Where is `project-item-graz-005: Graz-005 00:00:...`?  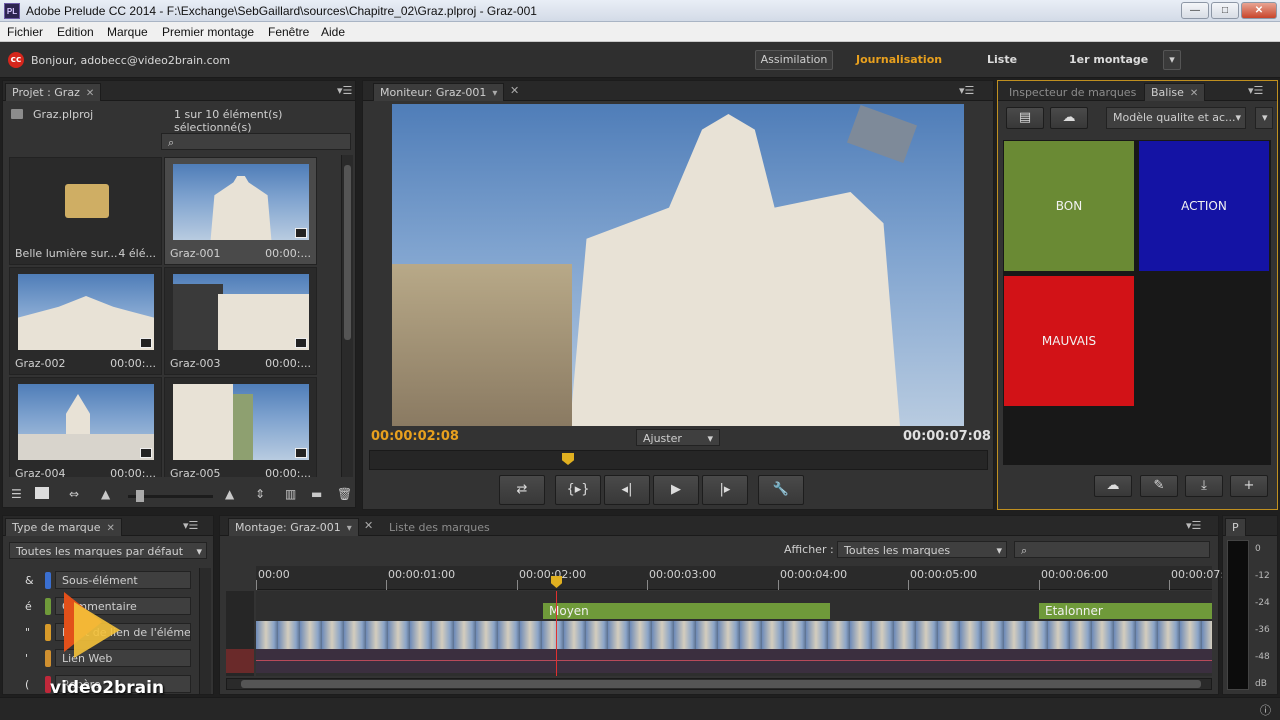 project-item-graz-005: Graz-005 00:00:... is located at coordinates (240, 427).